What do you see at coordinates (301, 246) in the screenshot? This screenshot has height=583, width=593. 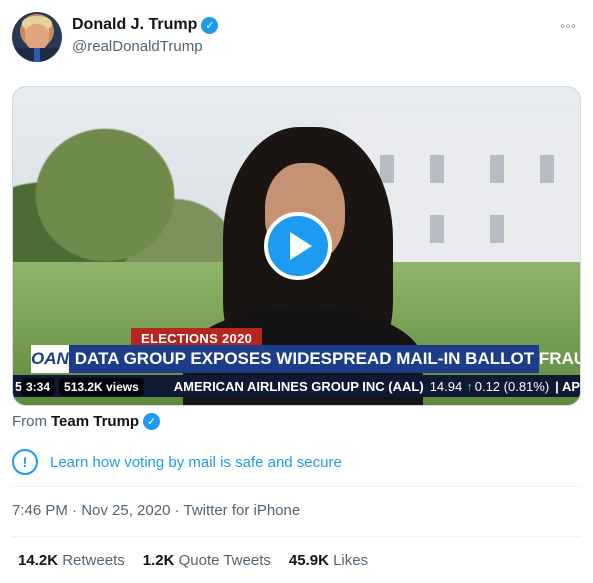 I see `play-icon` at bounding box center [301, 246].